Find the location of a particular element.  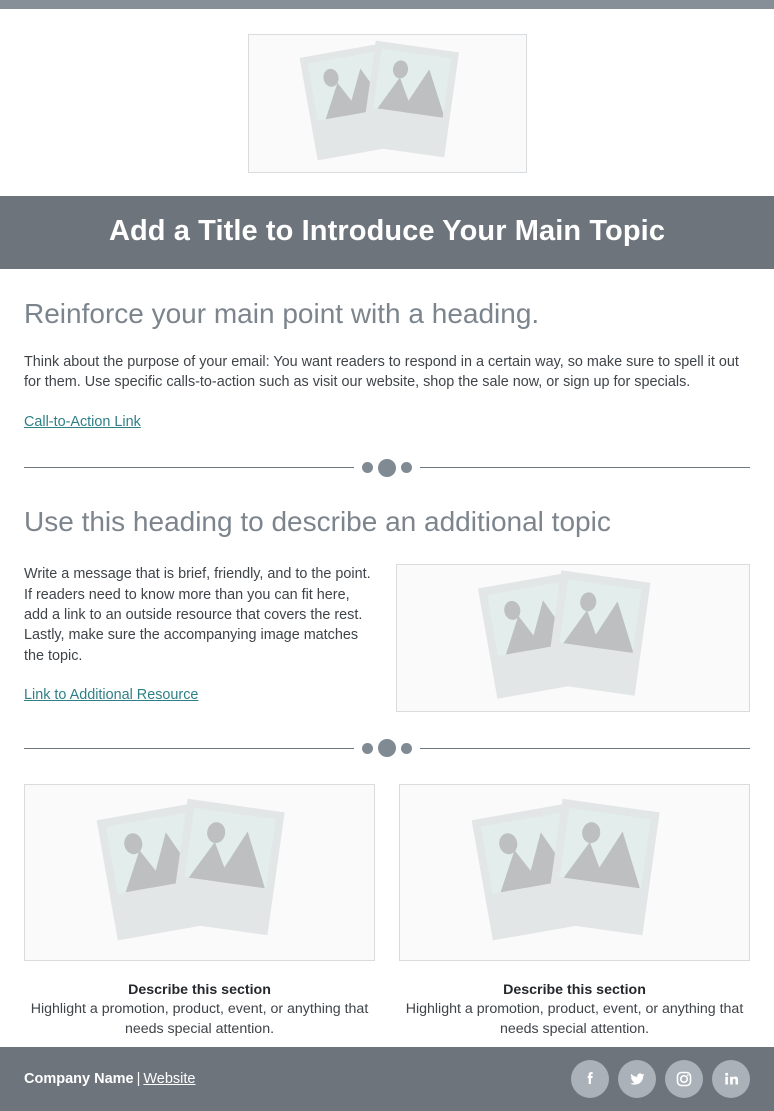

linkedin-link is located at coordinates (731, 1079).